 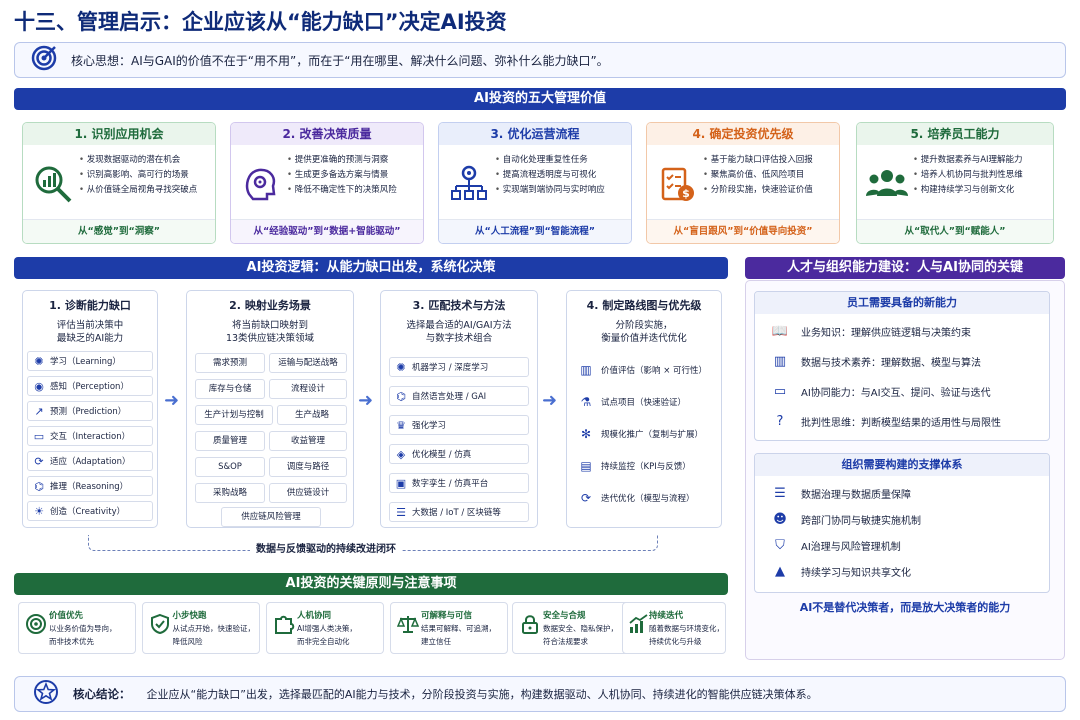 I want to click on target-icon, so click(x=44, y=60).